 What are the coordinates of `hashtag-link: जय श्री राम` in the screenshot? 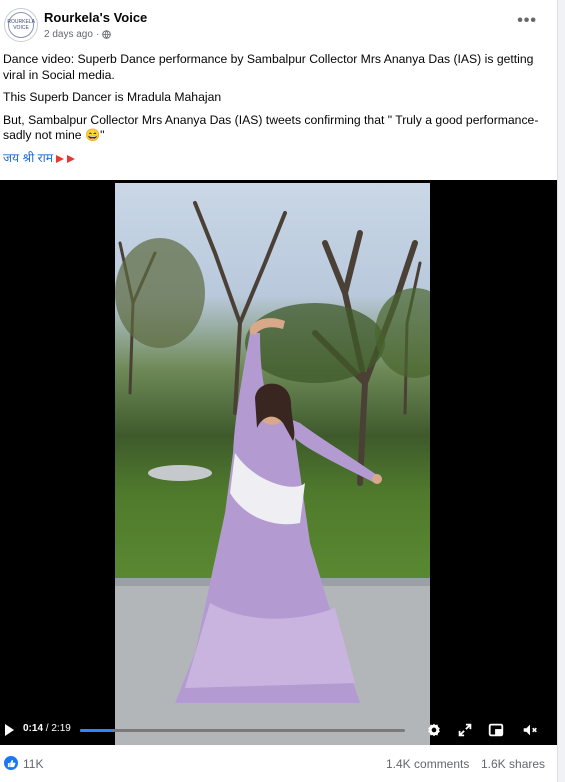 It's located at (28, 158).